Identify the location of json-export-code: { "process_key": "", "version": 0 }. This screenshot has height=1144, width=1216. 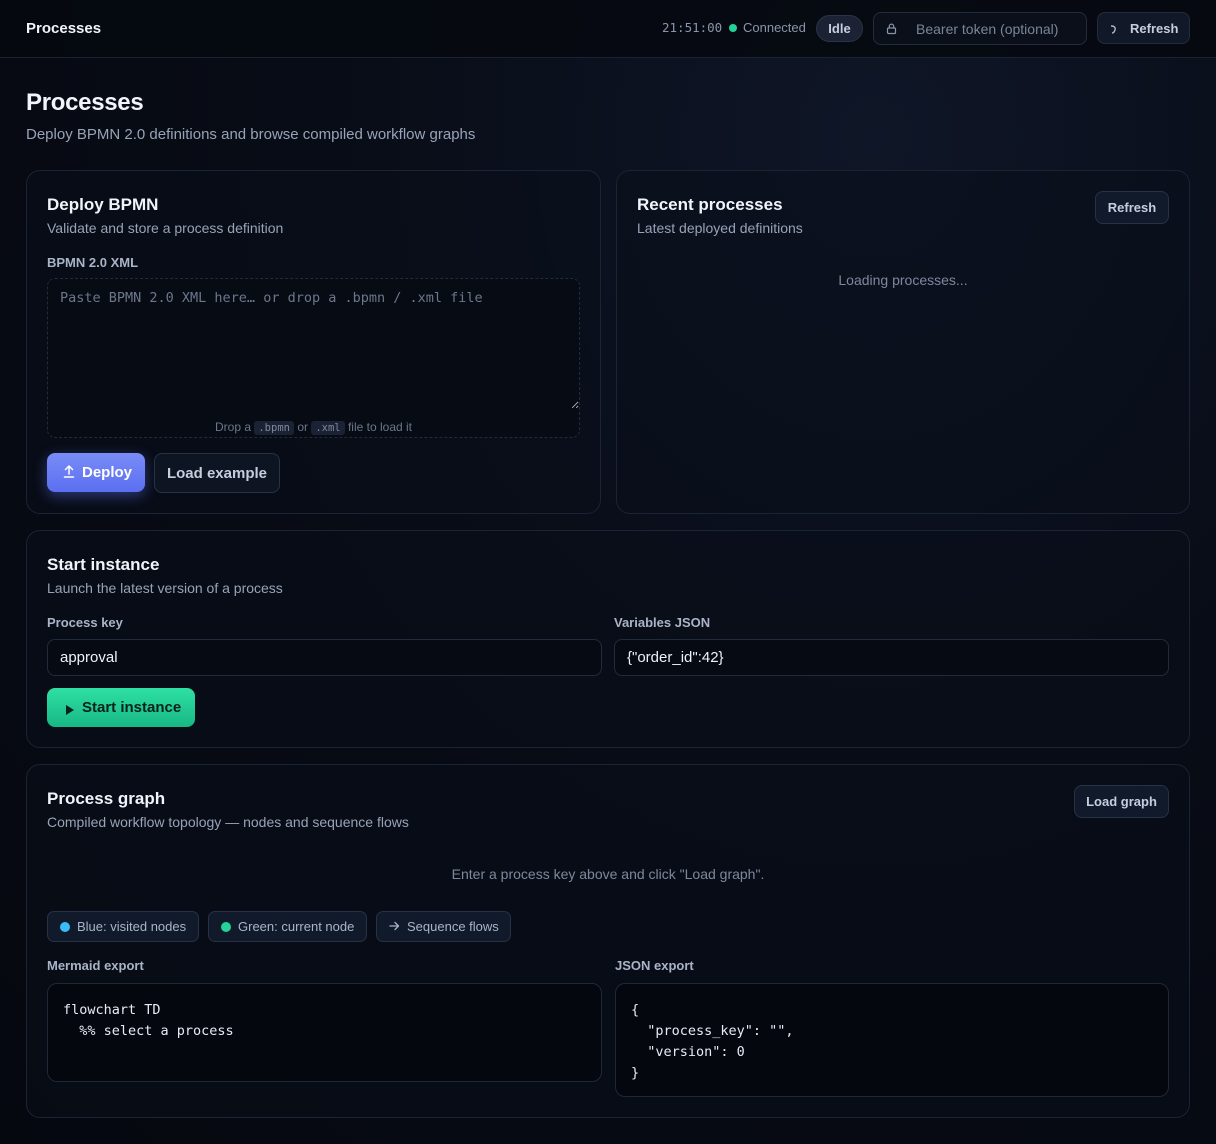
(892, 1040).